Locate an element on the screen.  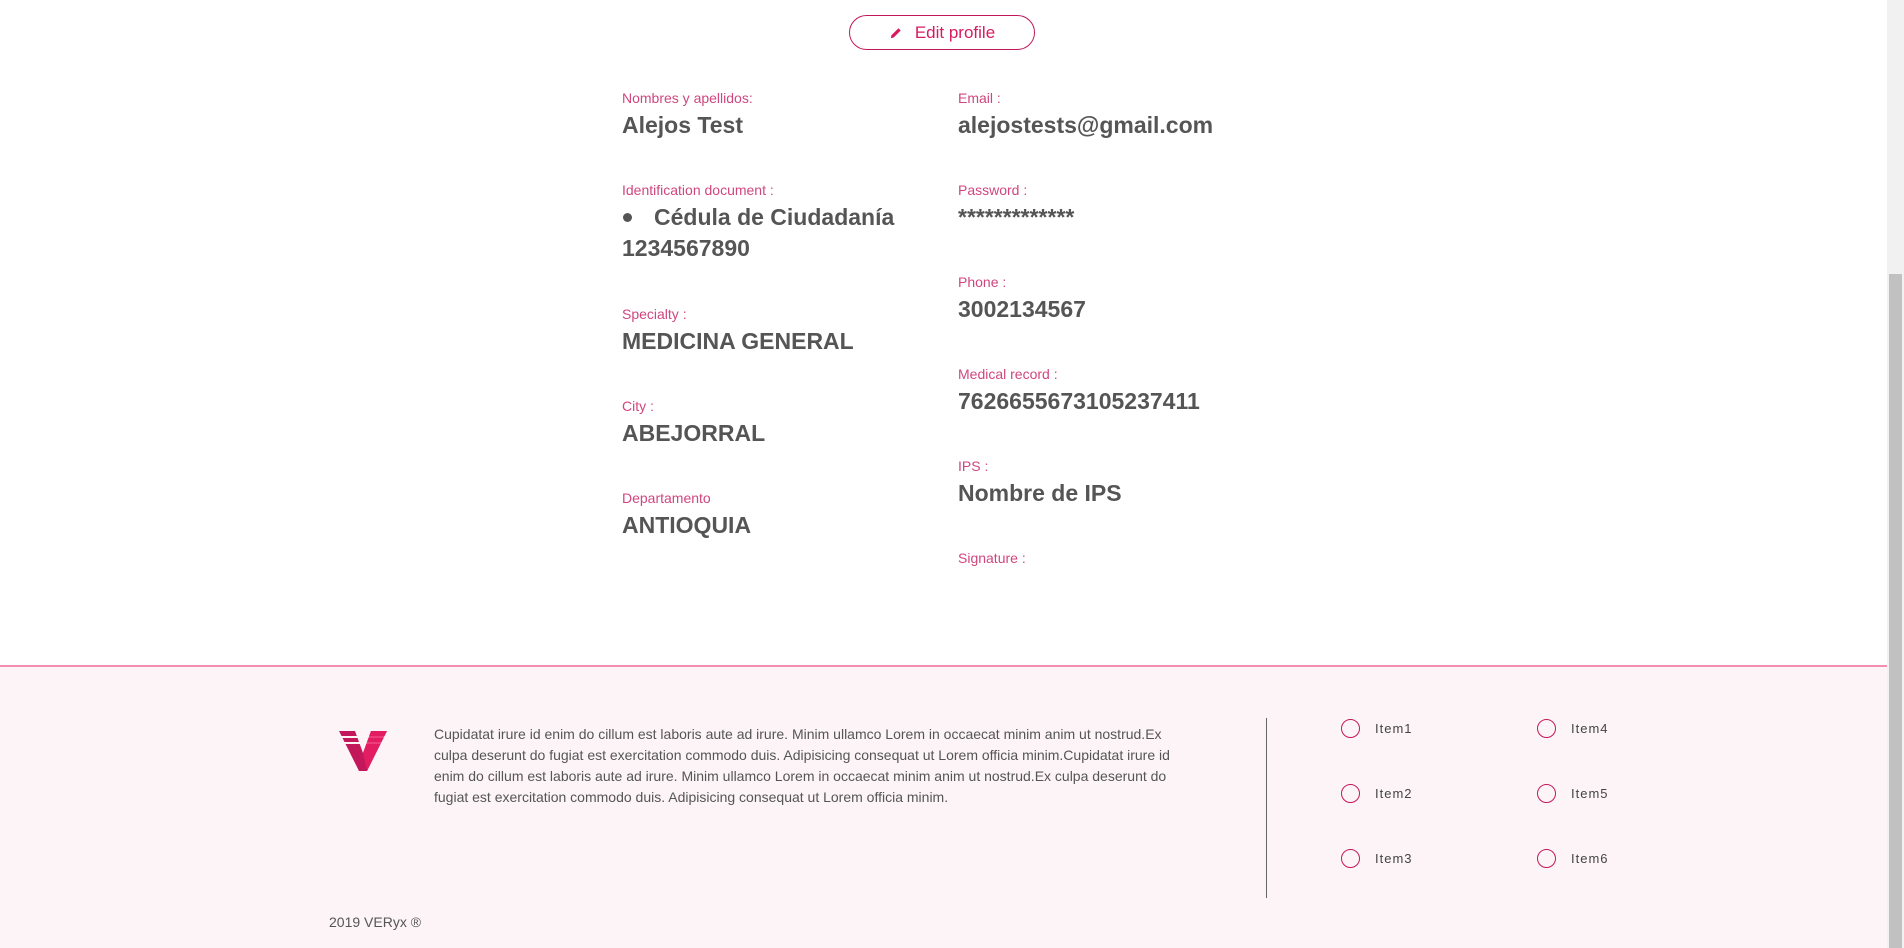
field-email: Email : alejostests@gmail.com is located at coordinates (1085, 114).